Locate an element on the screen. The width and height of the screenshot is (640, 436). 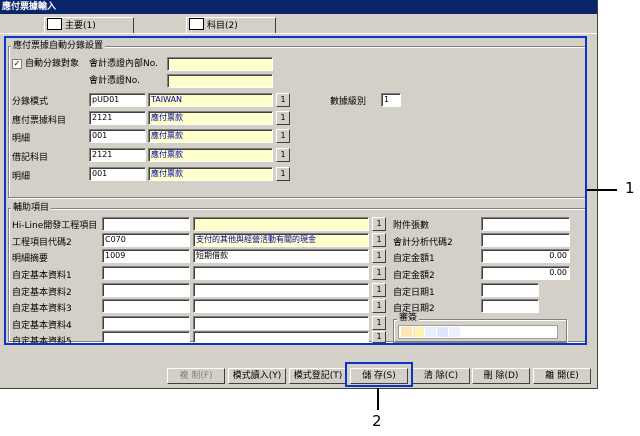
window-title: 應付票據輸入 is located at coordinates (298, 7).